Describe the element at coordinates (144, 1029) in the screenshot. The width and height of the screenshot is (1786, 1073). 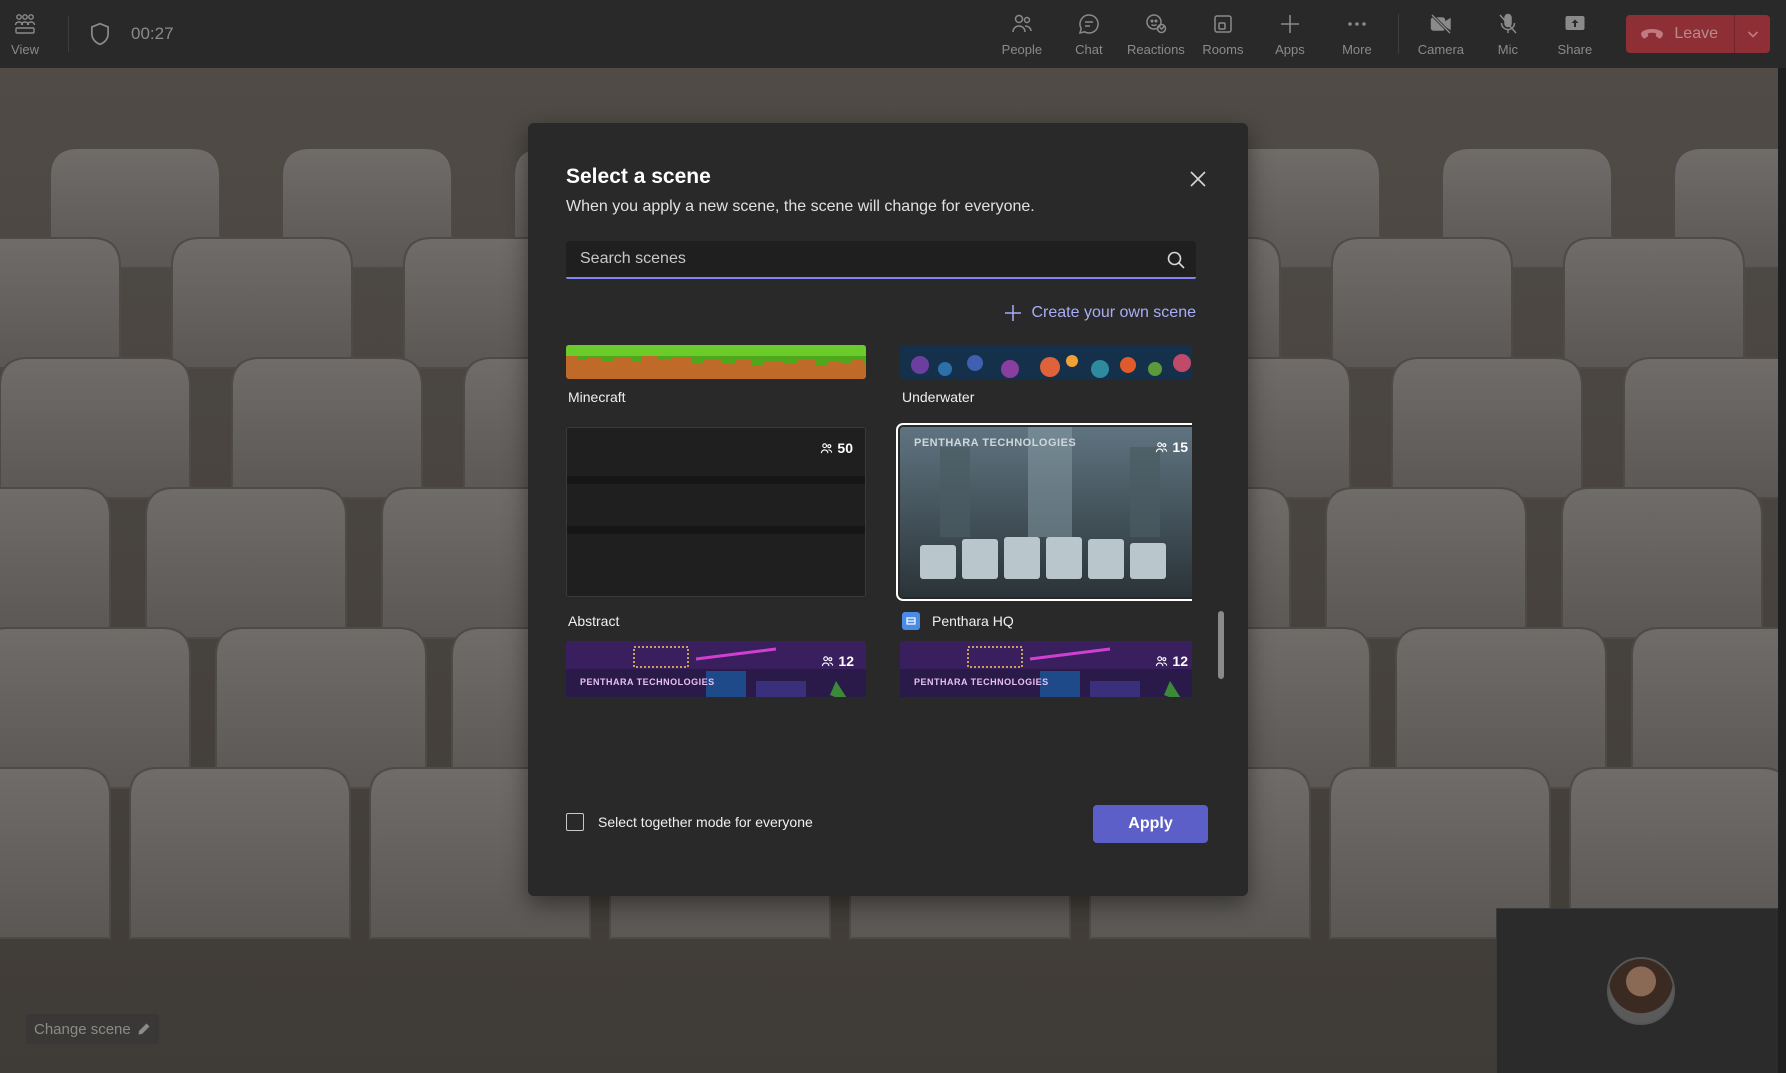
I see `pencil-icon` at that location.